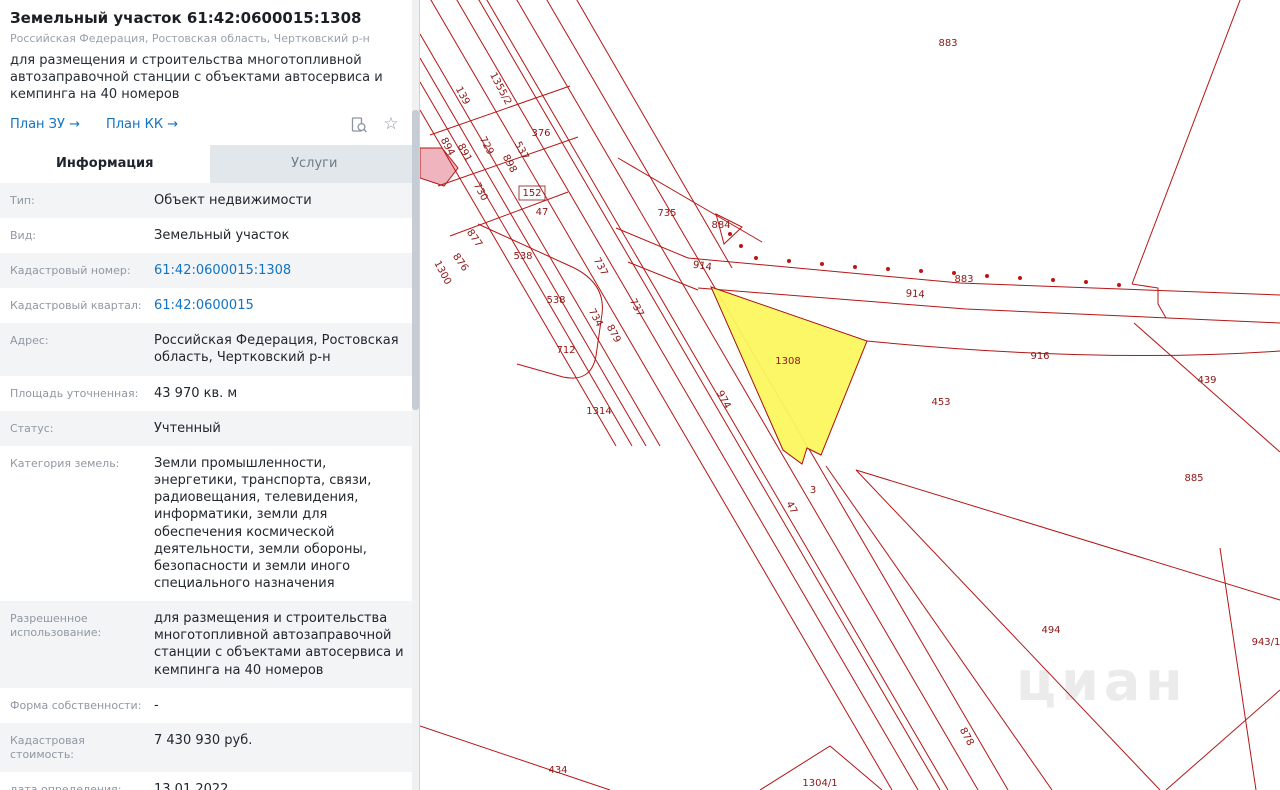 This screenshot has height=790, width=1280. Describe the element at coordinates (22, 200) in the screenshot. I see `field-label: Тип:` at that location.